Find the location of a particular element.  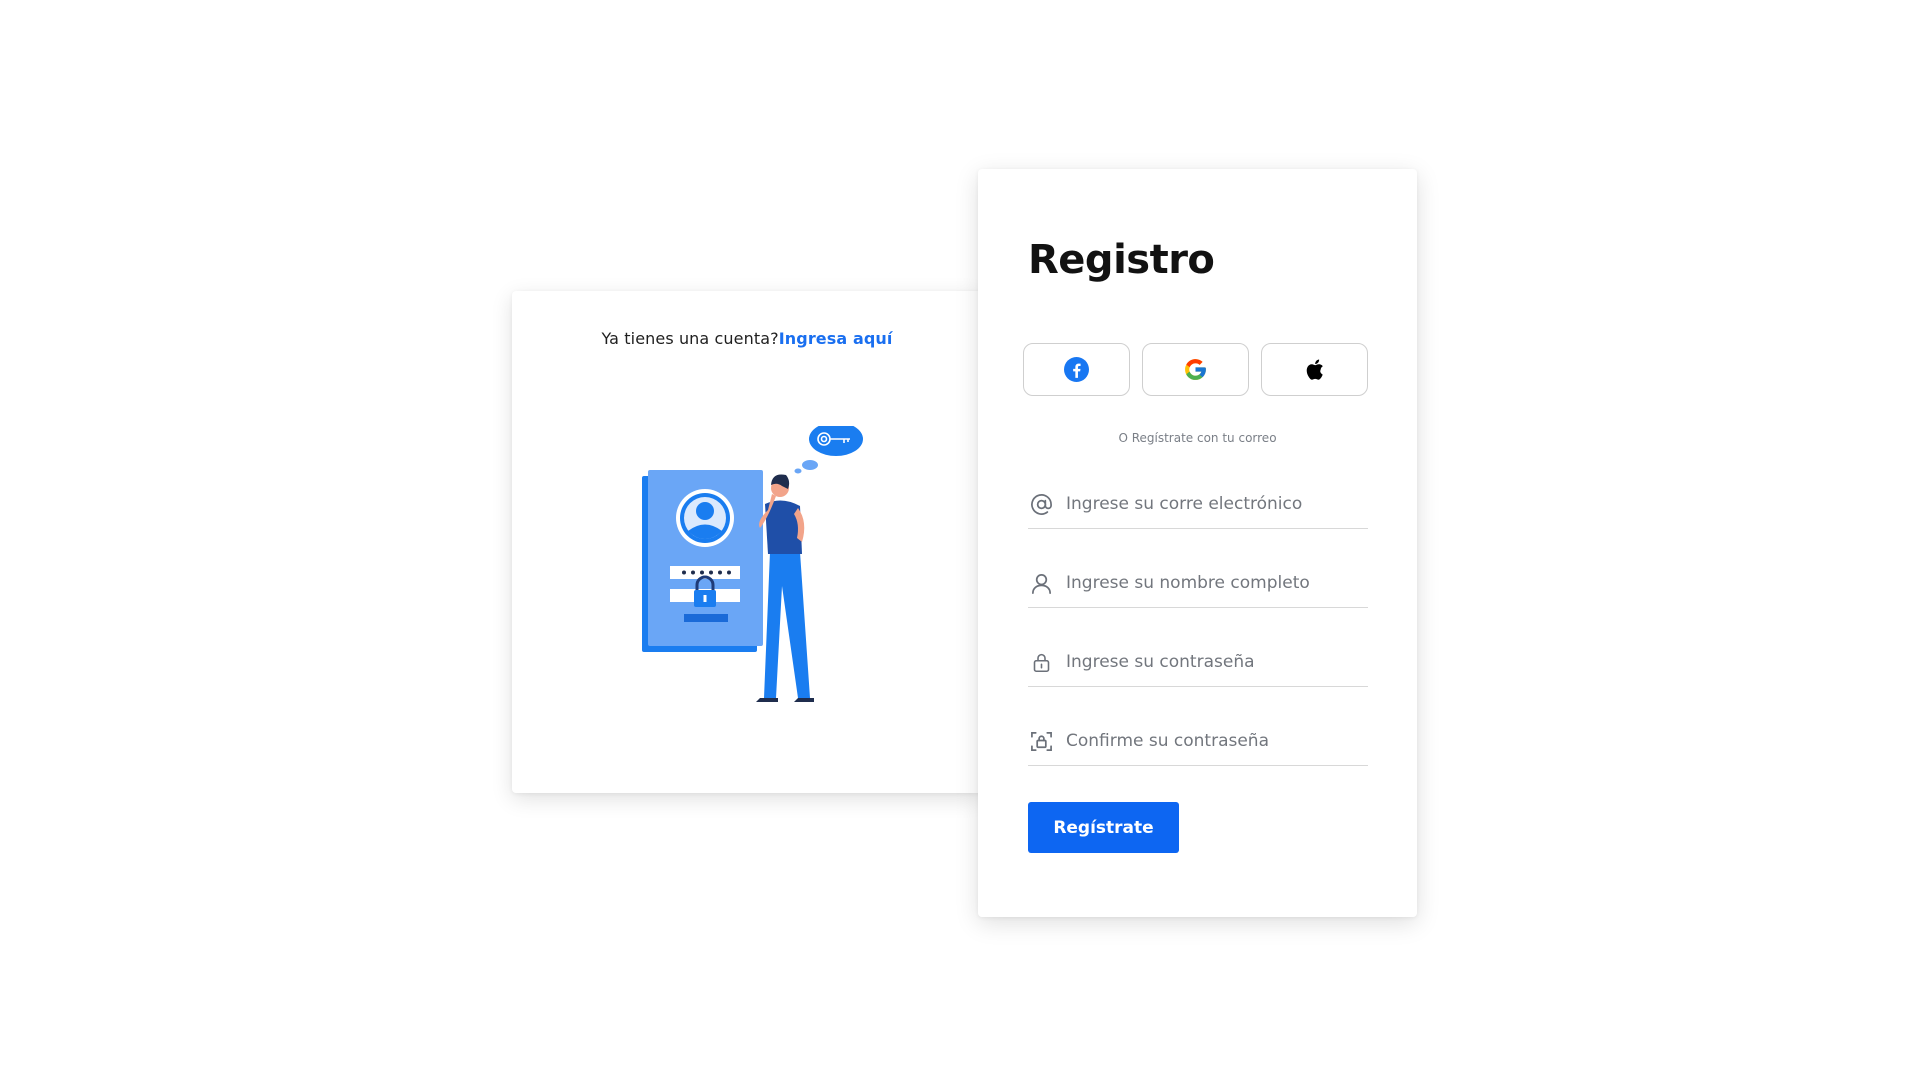

lock-frame-icon is located at coordinates (1041, 741).